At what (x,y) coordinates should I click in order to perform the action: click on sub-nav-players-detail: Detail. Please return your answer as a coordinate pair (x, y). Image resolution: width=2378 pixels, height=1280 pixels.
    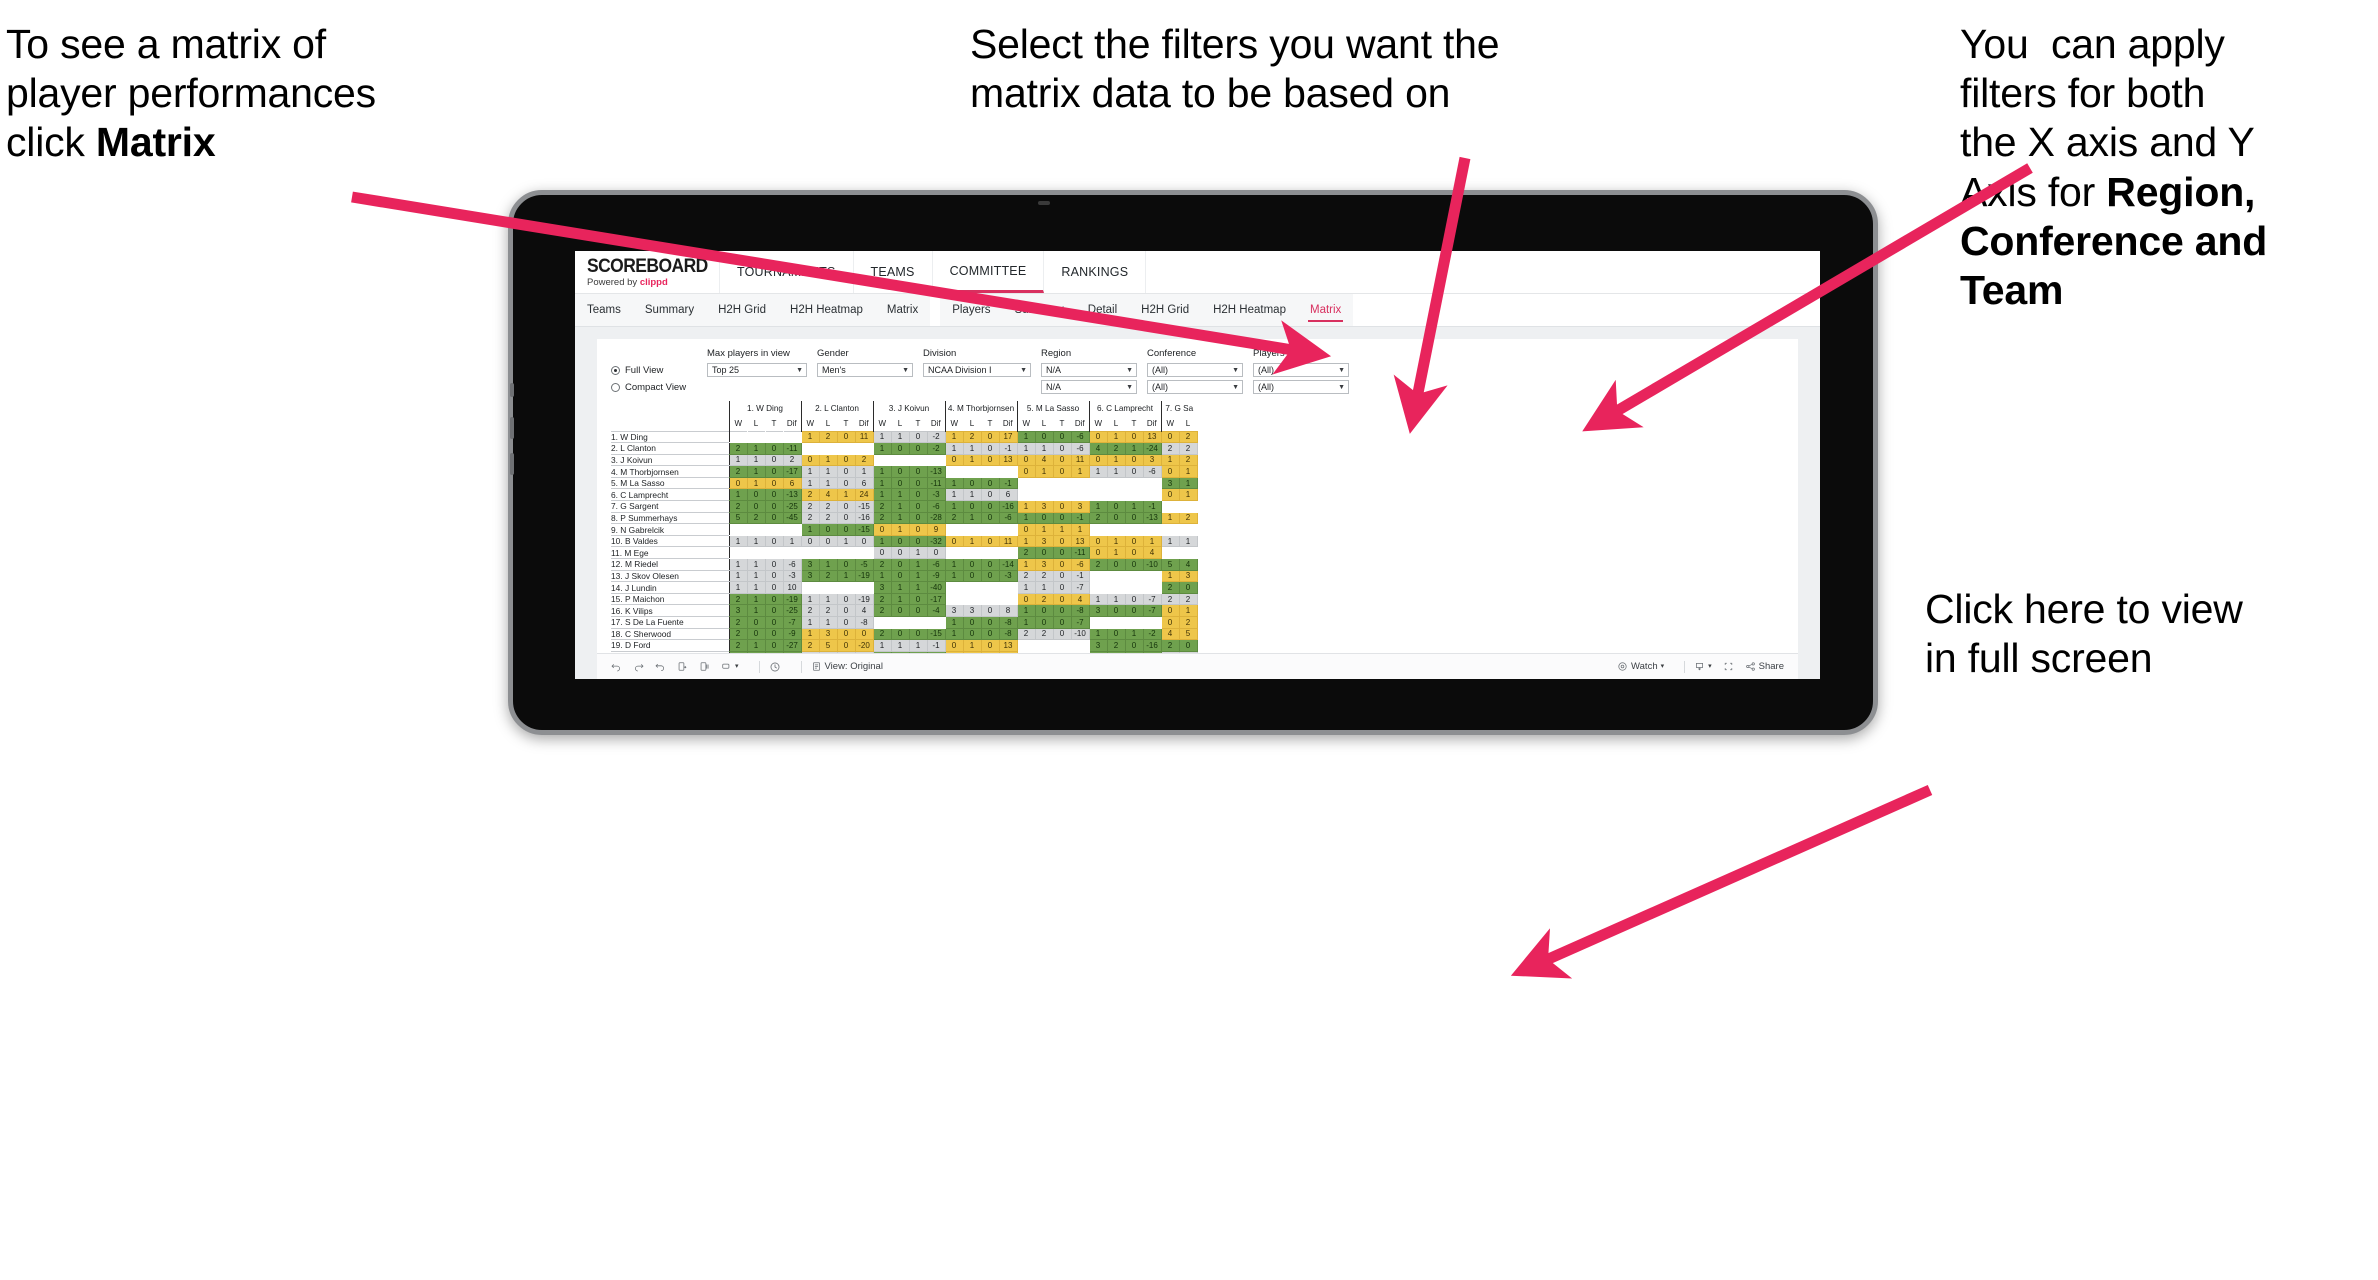
    Looking at the image, I should click on (1102, 310).